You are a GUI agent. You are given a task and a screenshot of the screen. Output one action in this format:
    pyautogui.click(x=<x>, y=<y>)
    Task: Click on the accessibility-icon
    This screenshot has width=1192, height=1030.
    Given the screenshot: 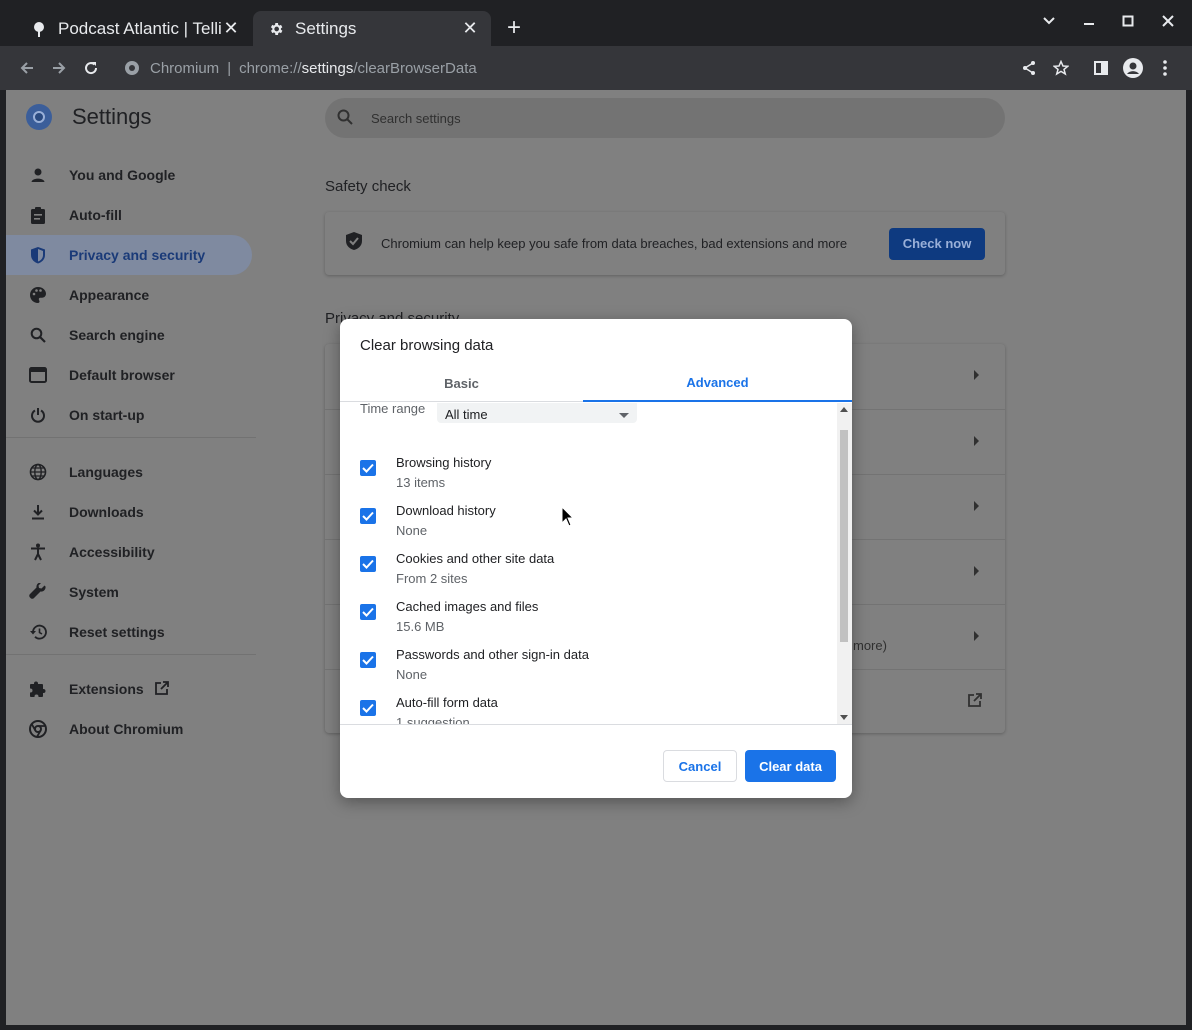 What is the action you would take?
    pyautogui.click(x=38, y=552)
    